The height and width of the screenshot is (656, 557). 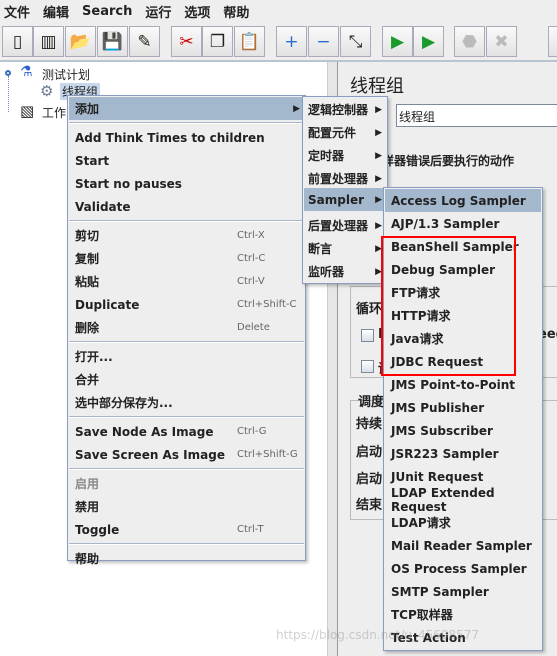 I want to click on menu-separator, so click(x=186, y=417).